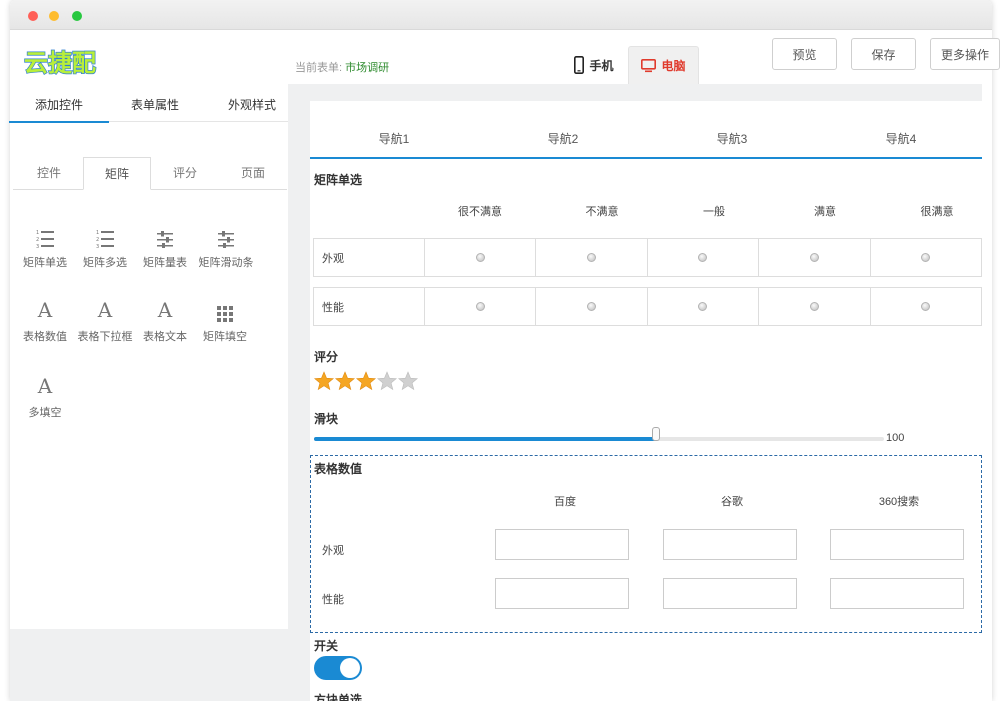 Image resolution: width=1003 pixels, height=701 pixels. What do you see at coordinates (673, 66) in the screenshot?
I see `tab-pc-label: 电脑` at bounding box center [673, 66].